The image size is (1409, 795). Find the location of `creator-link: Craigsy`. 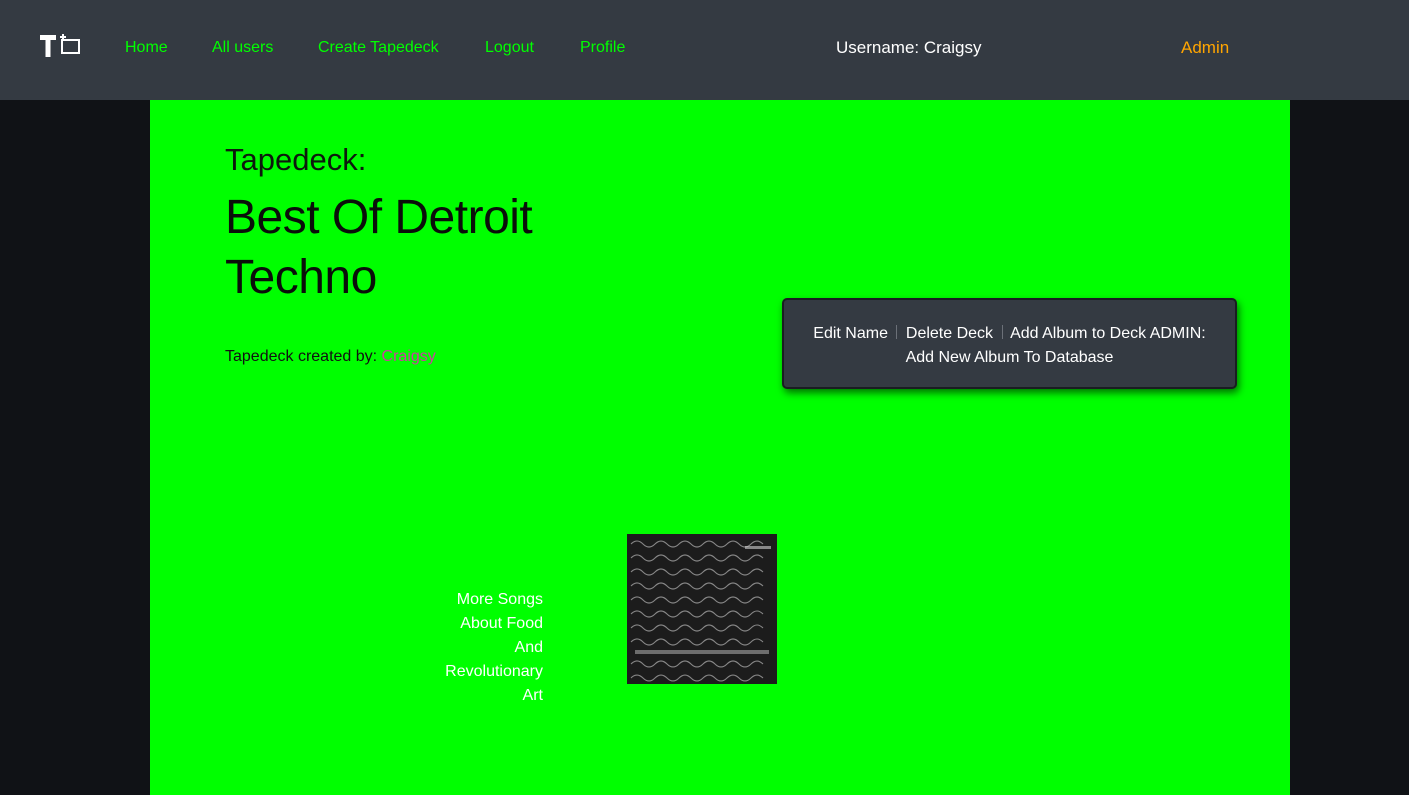

creator-link: Craigsy is located at coordinates (409, 356).